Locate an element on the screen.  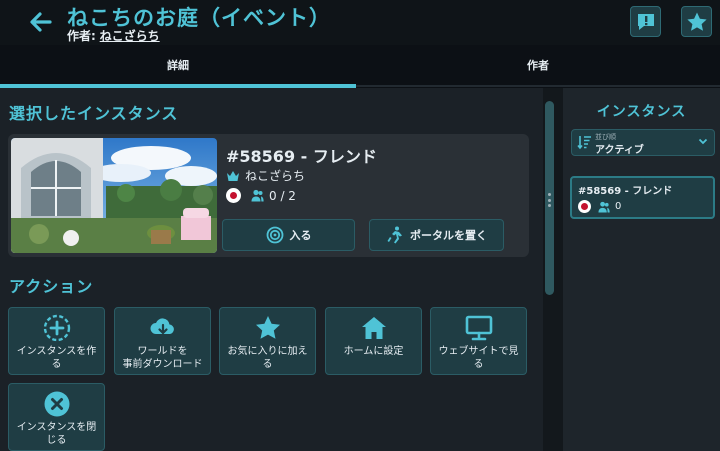
instance-meta: 0 / 2 is located at coordinates (261, 195).